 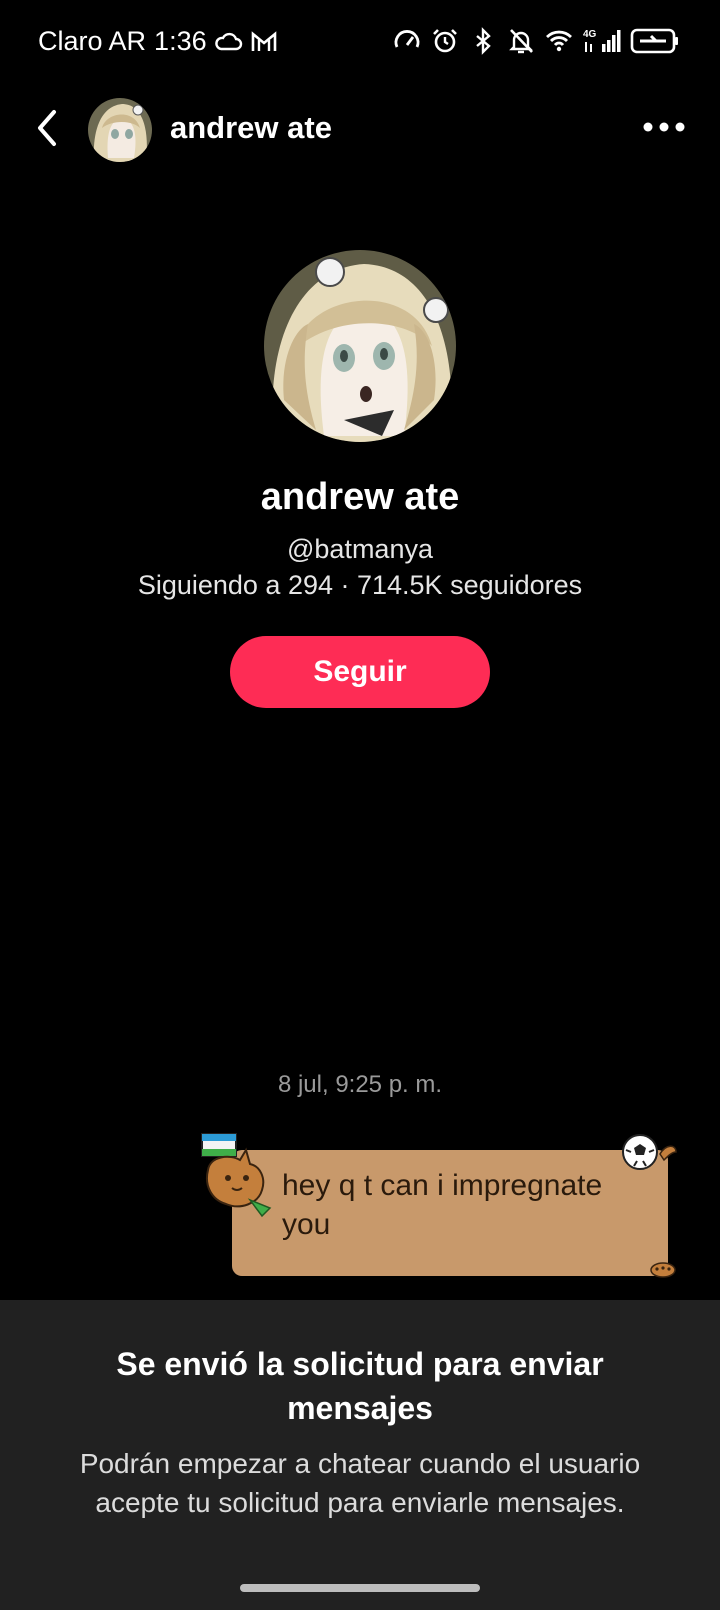 I want to click on status-left: Claro AR 1:36, so click(x=158, y=41).